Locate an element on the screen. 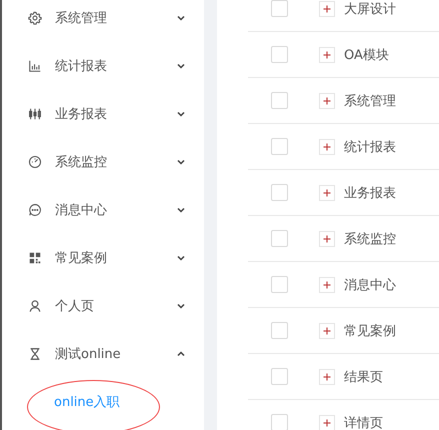 The image size is (439, 430). table-cell-text: 结果页 is located at coordinates (363, 377).